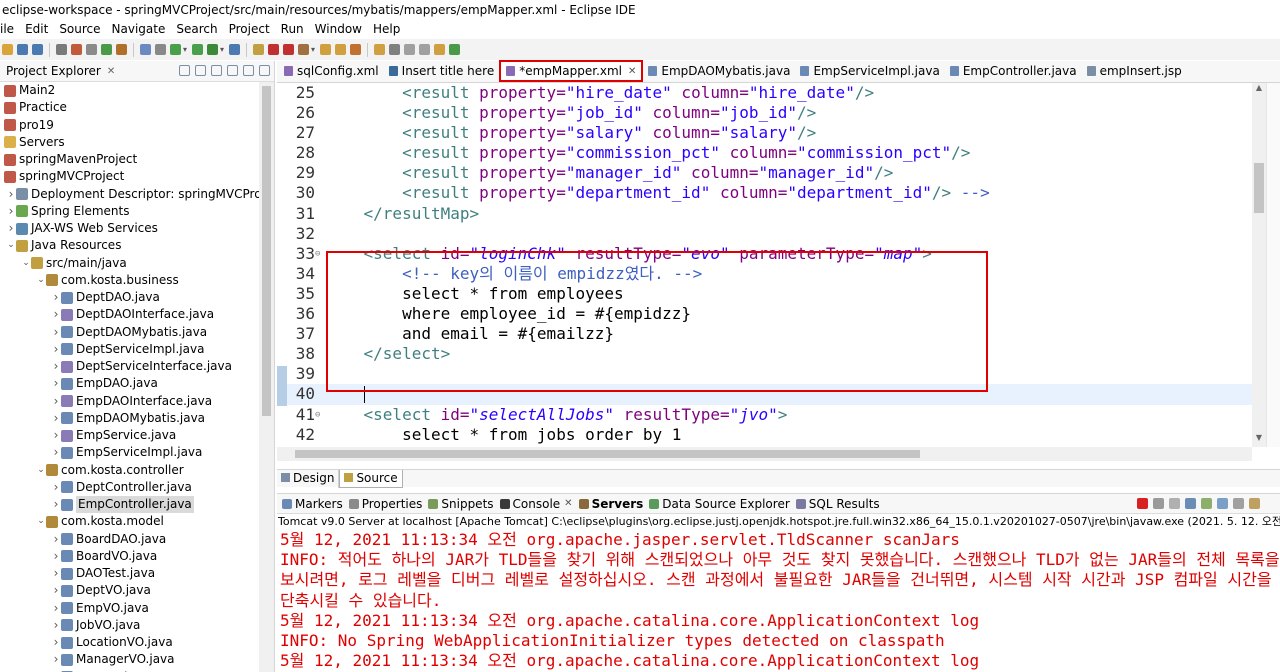 This screenshot has height=672, width=1280. What do you see at coordinates (386, 504) in the screenshot?
I see `console-tab-properties: Properties` at bounding box center [386, 504].